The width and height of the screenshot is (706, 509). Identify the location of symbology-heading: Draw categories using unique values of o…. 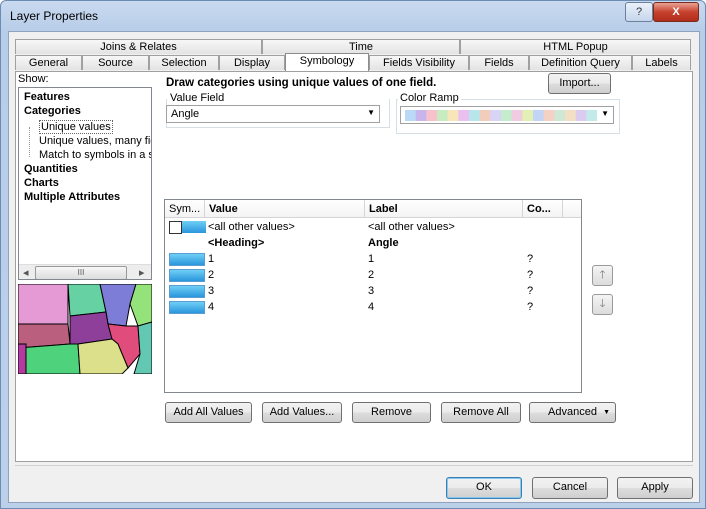
(301, 83).